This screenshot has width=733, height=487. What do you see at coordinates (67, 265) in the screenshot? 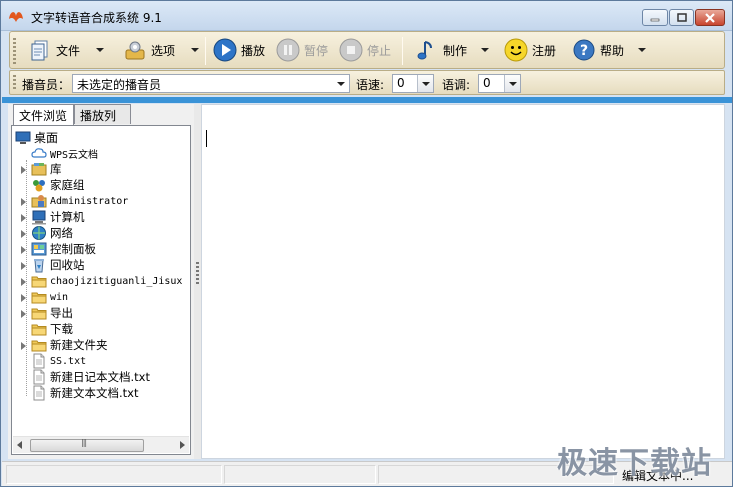
I see `tree-item-label: 回收站` at bounding box center [67, 265].